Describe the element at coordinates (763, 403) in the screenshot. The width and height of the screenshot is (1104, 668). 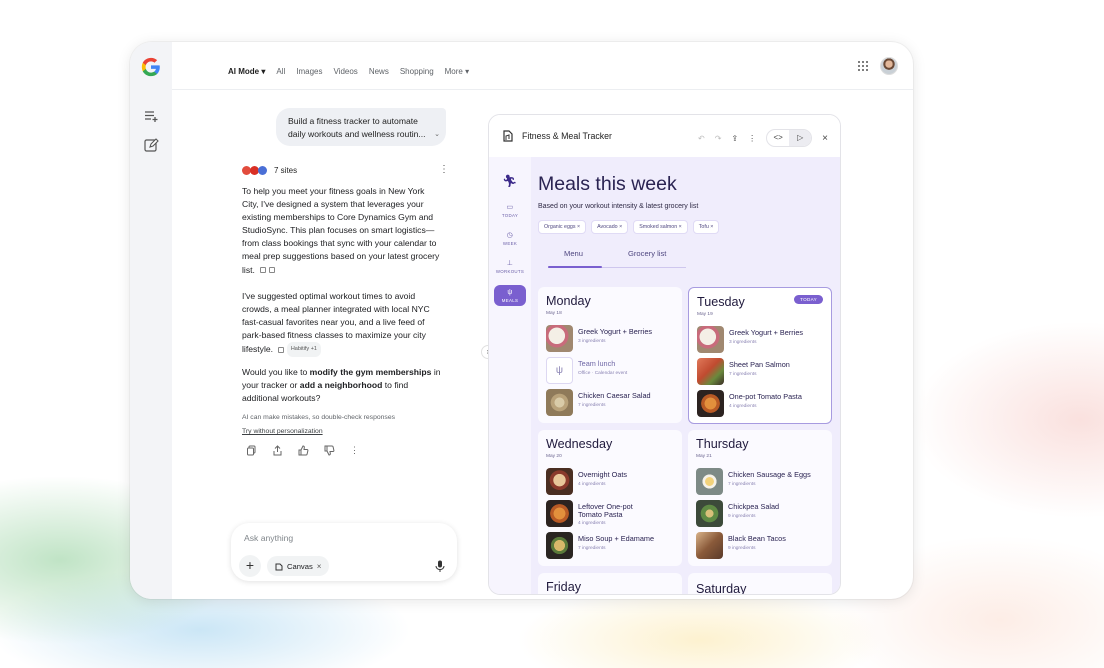
I see `meal-item: One-pot Tomato Pasta 4 ingredients` at that location.